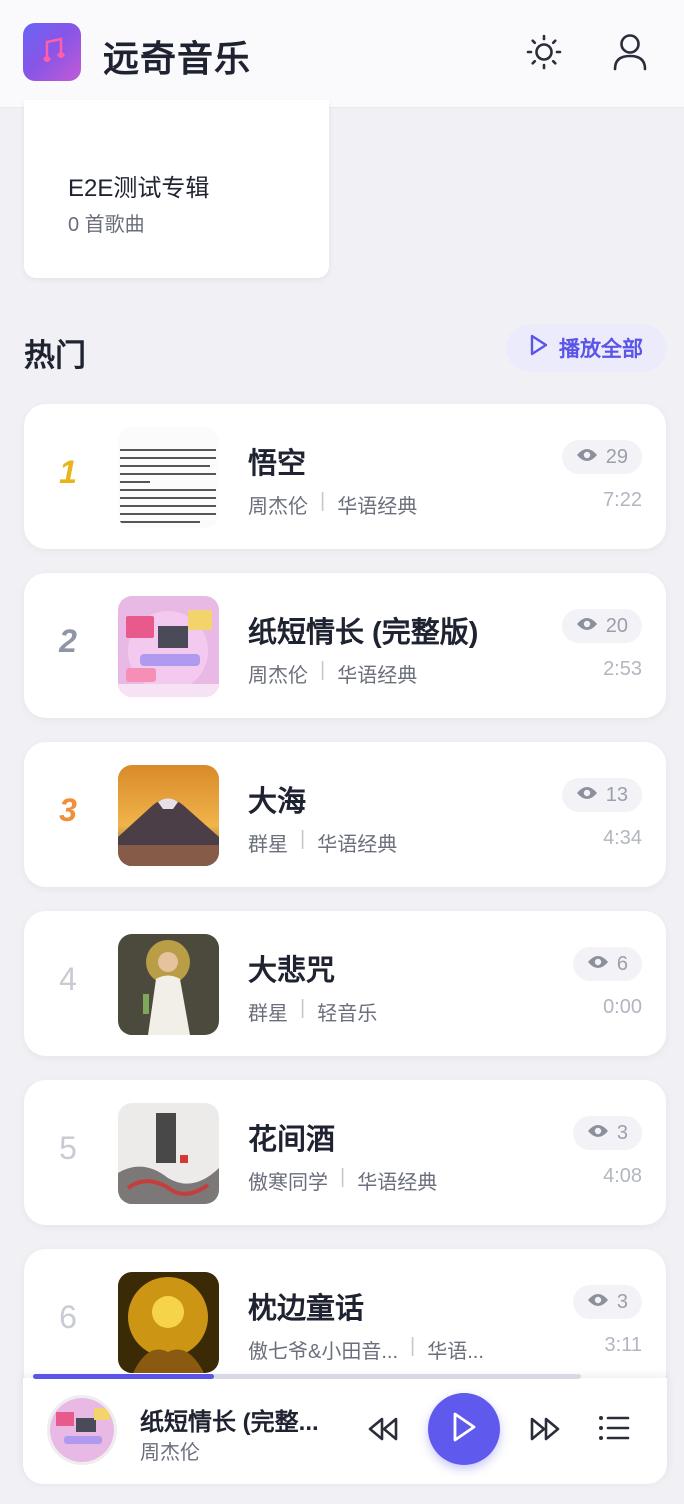  What do you see at coordinates (545, 1431) in the screenshot?
I see `fast-forward-icon` at bounding box center [545, 1431].